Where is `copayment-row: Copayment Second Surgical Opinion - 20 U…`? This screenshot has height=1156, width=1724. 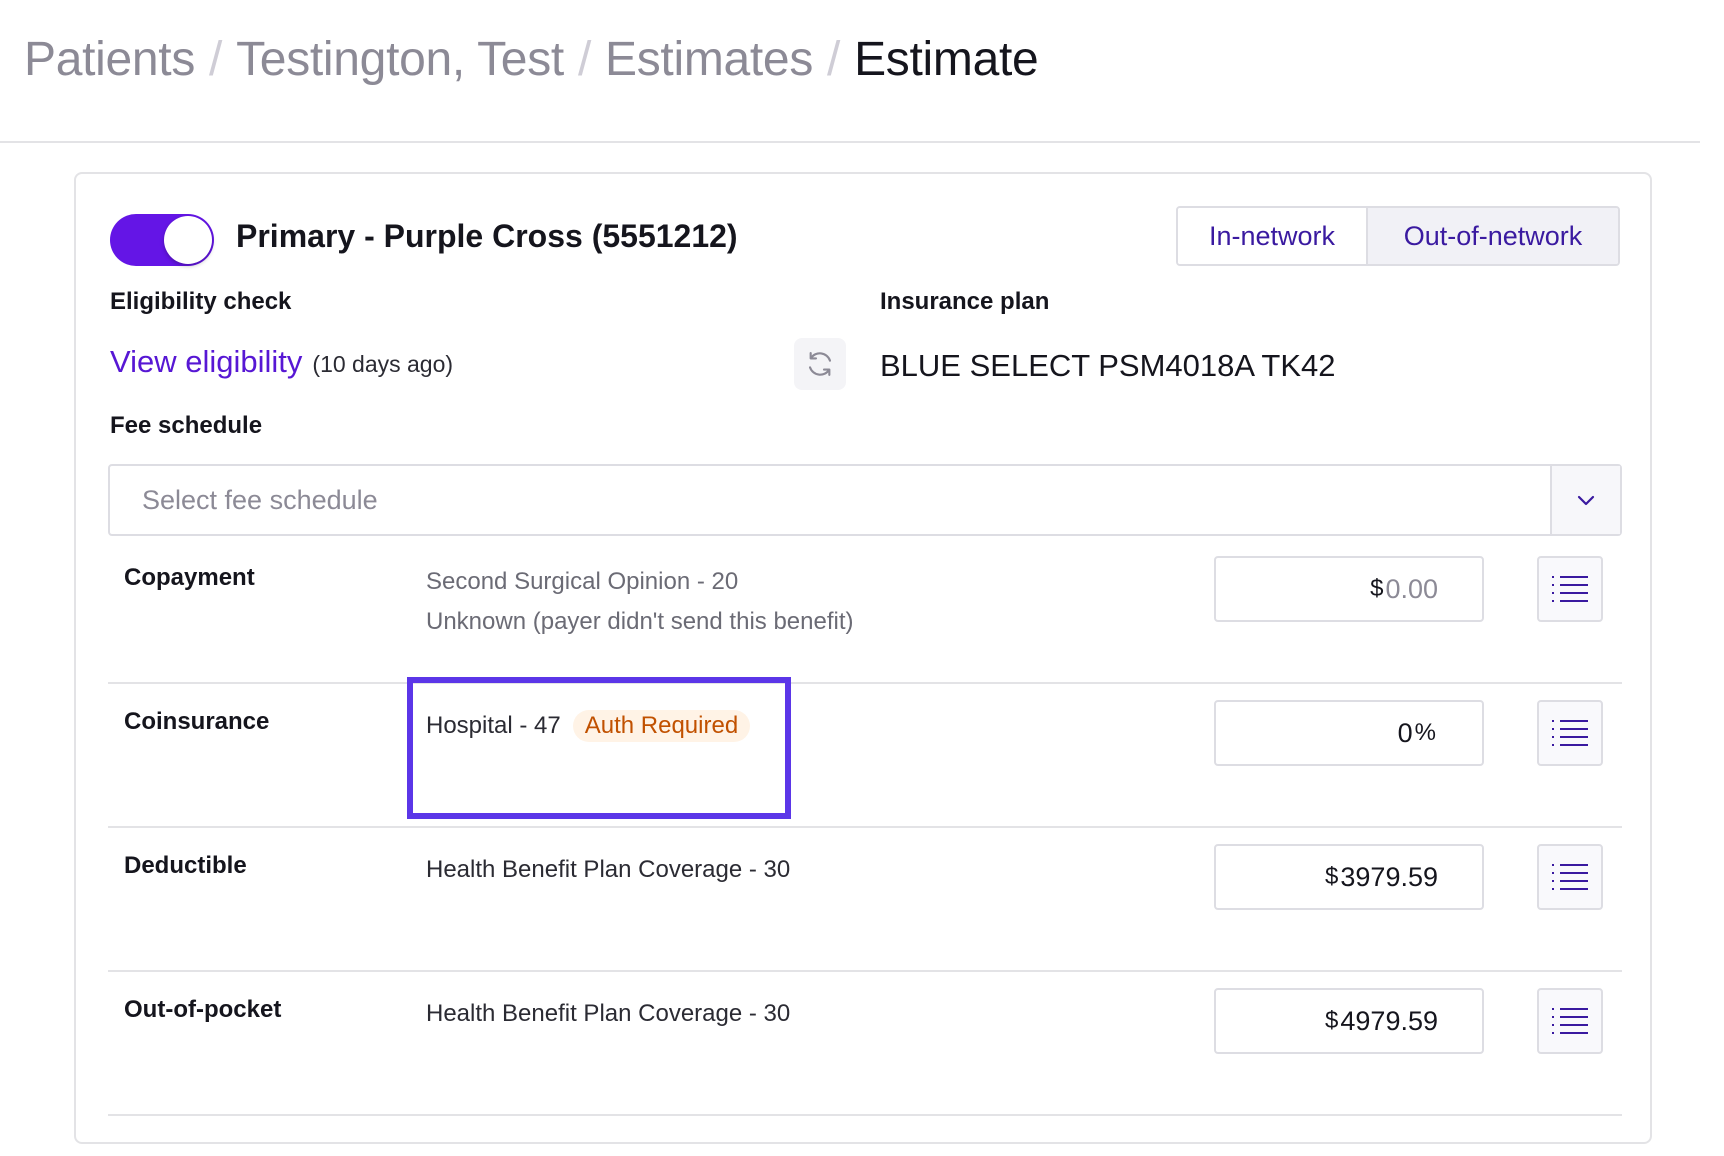 copayment-row: Copayment Second Surgical Opinion - 20 U… is located at coordinates (865, 612).